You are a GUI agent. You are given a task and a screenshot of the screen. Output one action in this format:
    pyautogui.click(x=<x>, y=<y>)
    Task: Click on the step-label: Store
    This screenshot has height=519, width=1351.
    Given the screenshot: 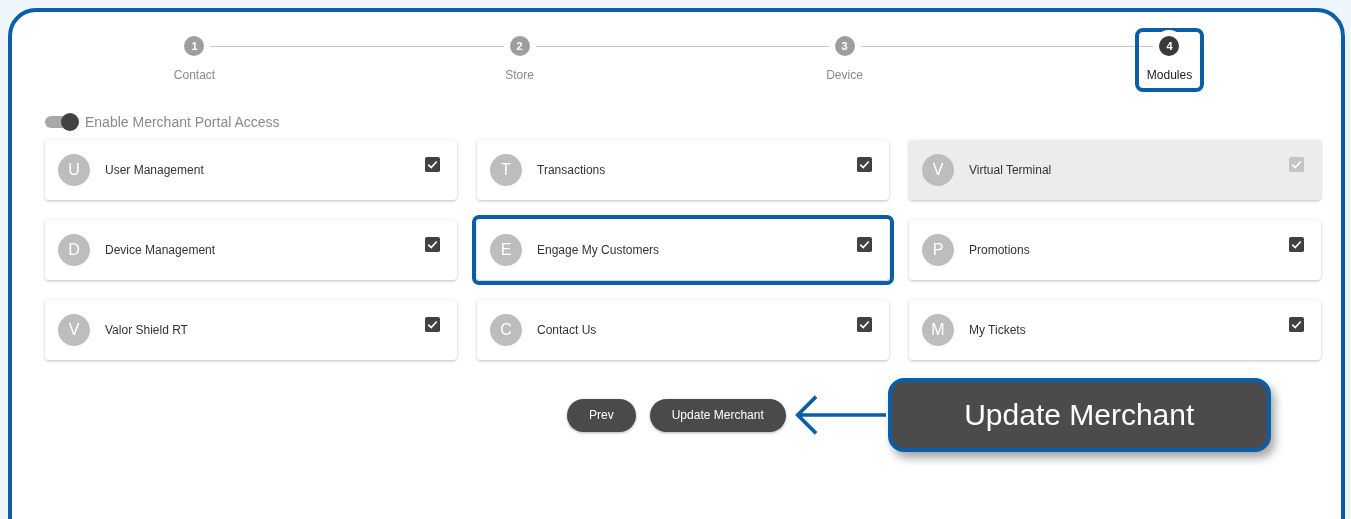 What is the action you would take?
    pyautogui.click(x=519, y=75)
    